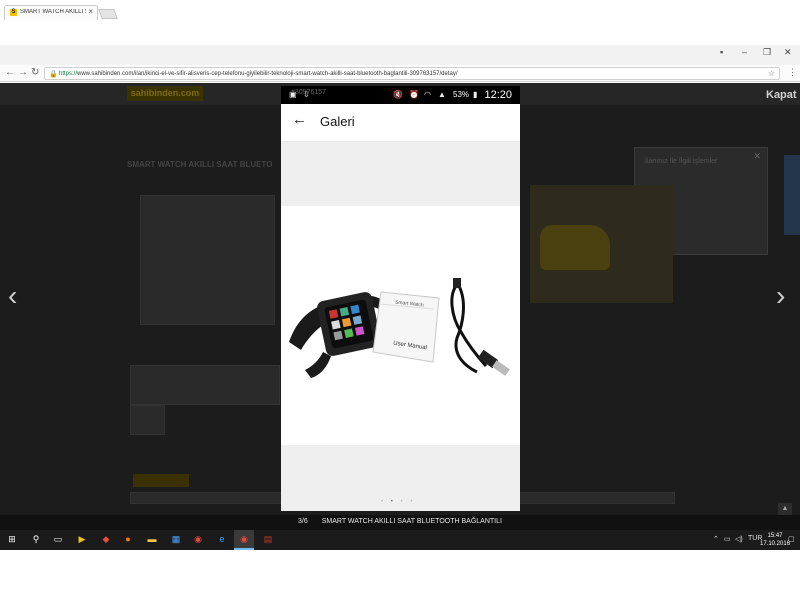  I want to click on chrome-icon: ◉, so click(244, 539).